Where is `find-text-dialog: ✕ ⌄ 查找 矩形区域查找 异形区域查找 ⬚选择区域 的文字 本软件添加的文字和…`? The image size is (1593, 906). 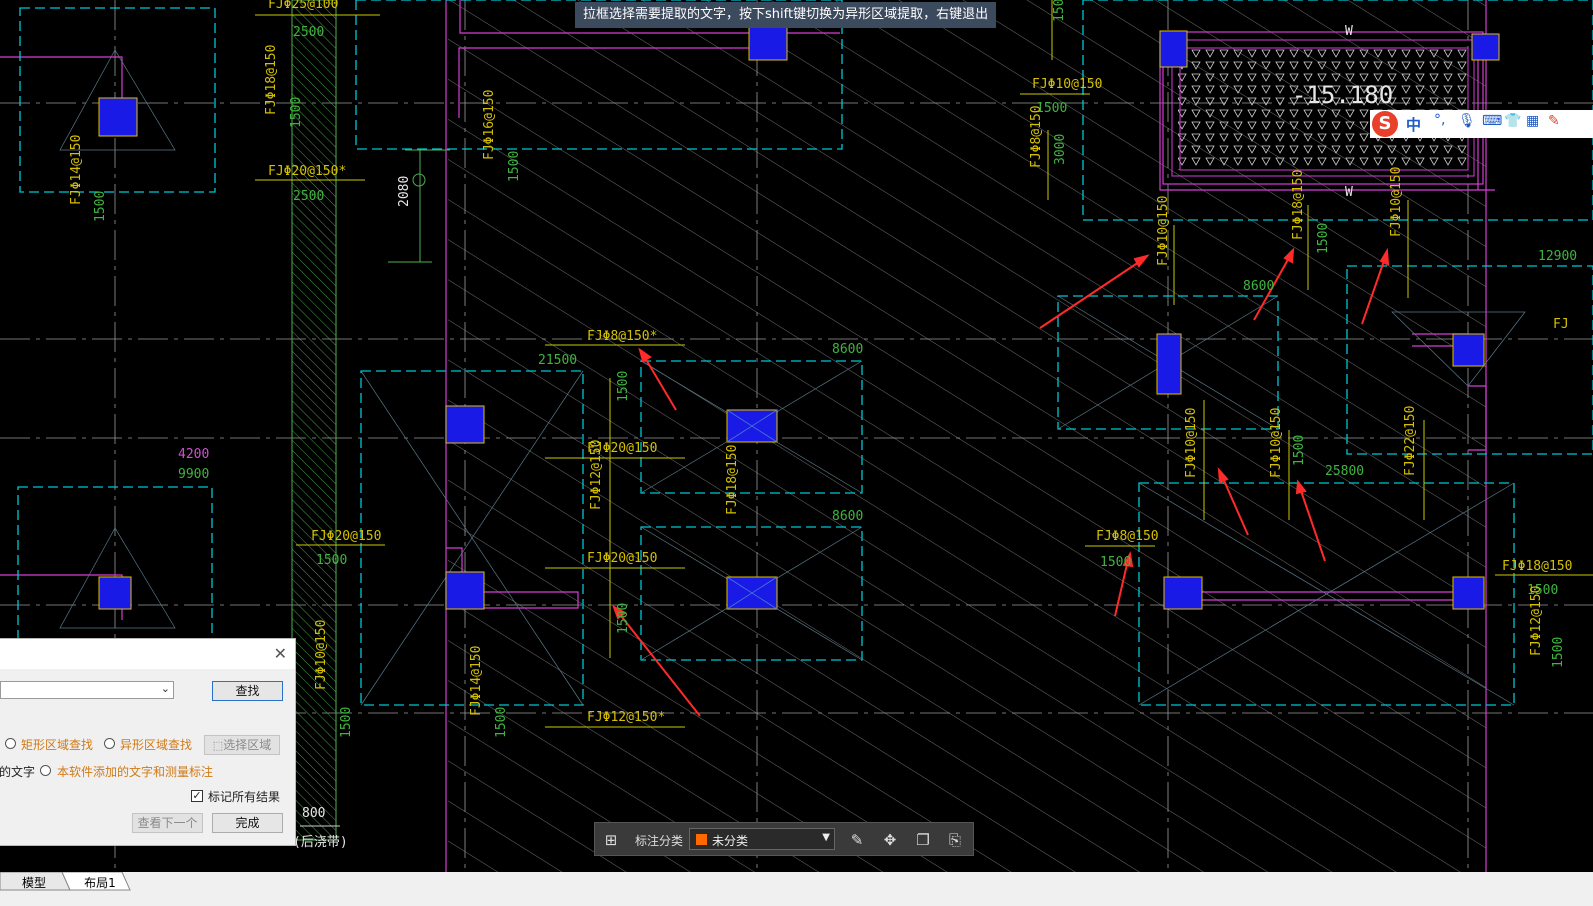 find-text-dialog: ✕ ⌄ 查找 矩形区域查找 异形区域查找 ⬚选择区域 的文字 本软件添加的文字和… is located at coordinates (148, 742).